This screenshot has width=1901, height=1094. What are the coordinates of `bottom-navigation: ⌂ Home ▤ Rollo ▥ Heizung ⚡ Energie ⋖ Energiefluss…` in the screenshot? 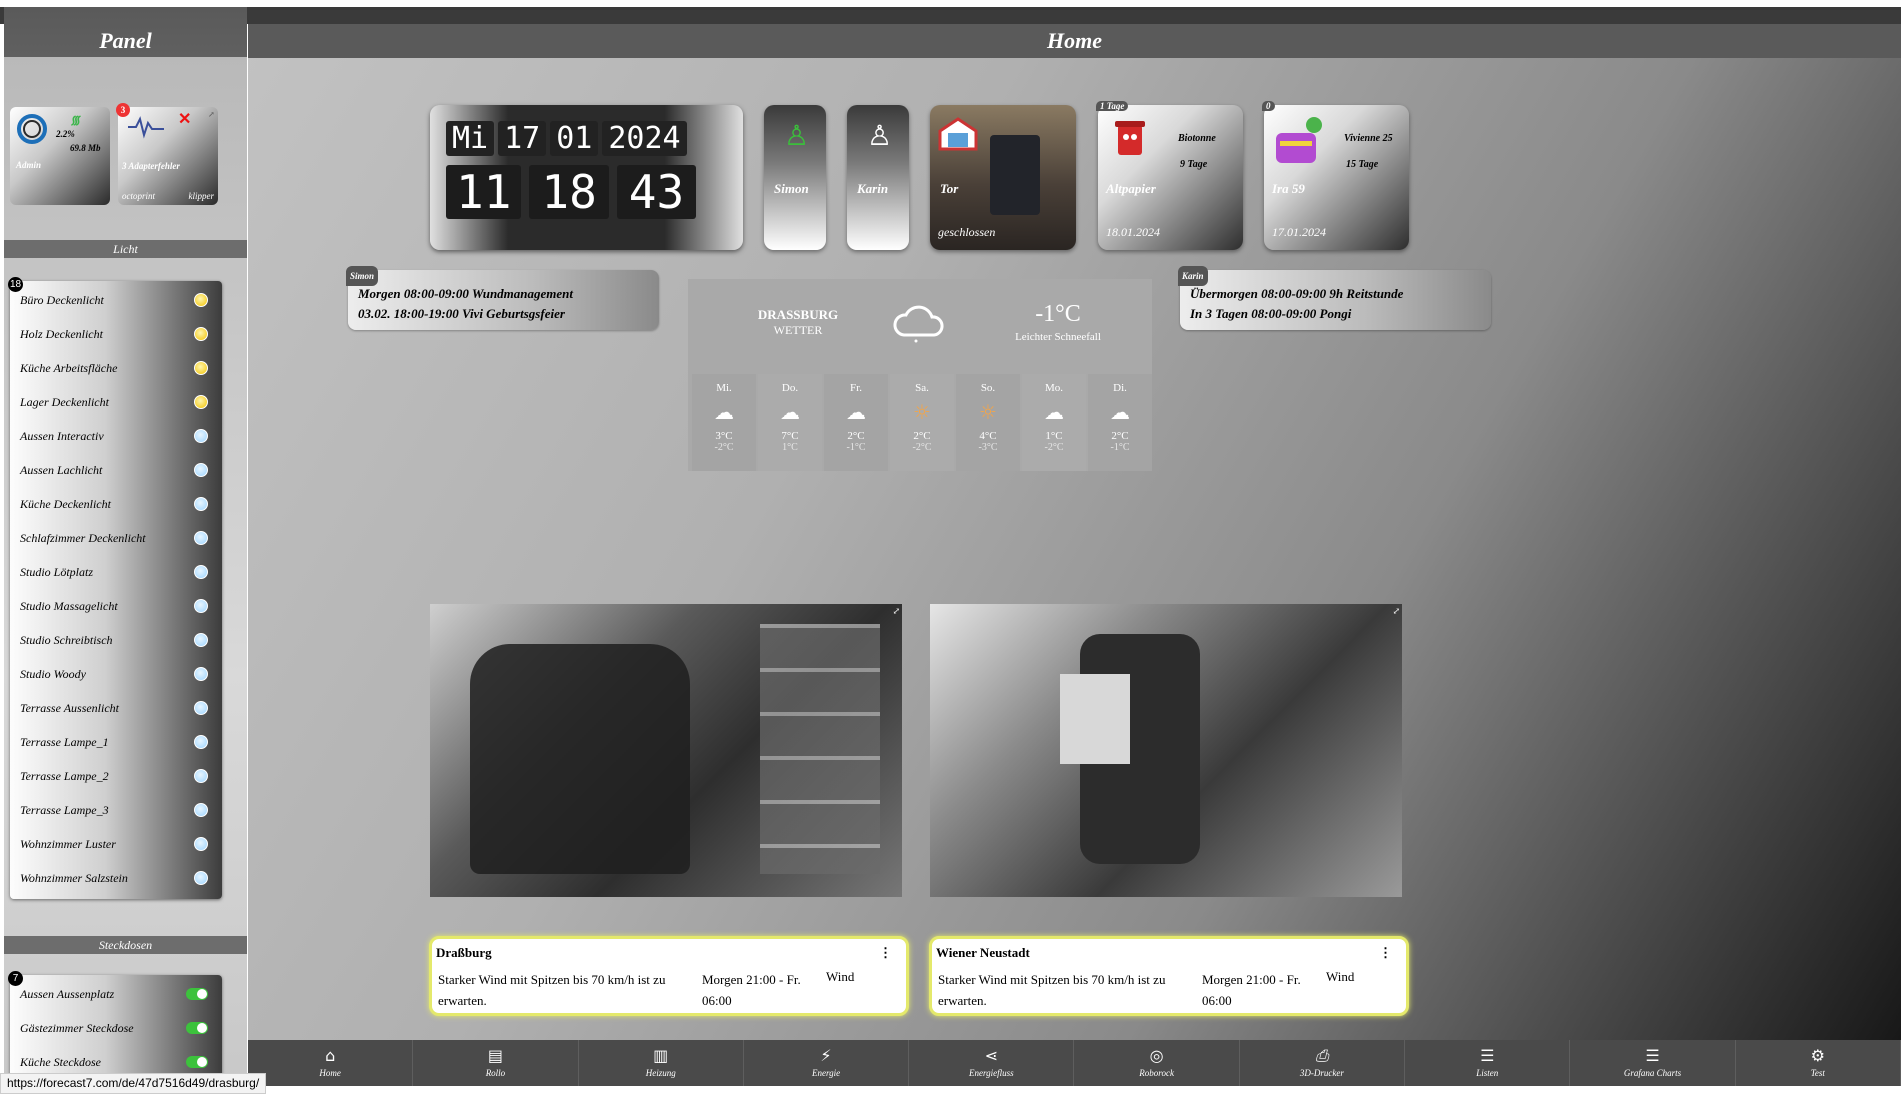 It's located at (1074, 1063).